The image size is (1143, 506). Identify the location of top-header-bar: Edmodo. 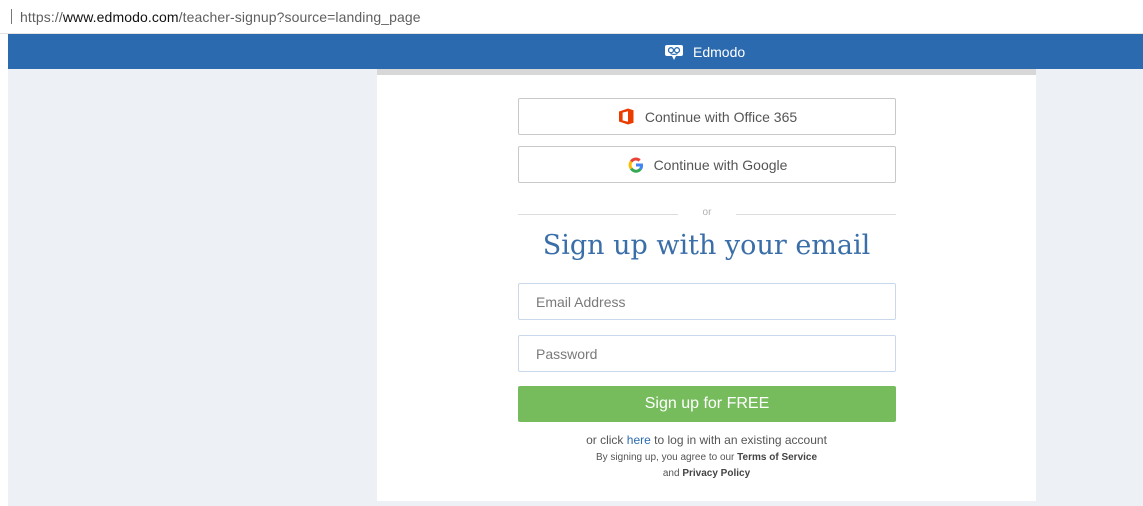
(575, 51).